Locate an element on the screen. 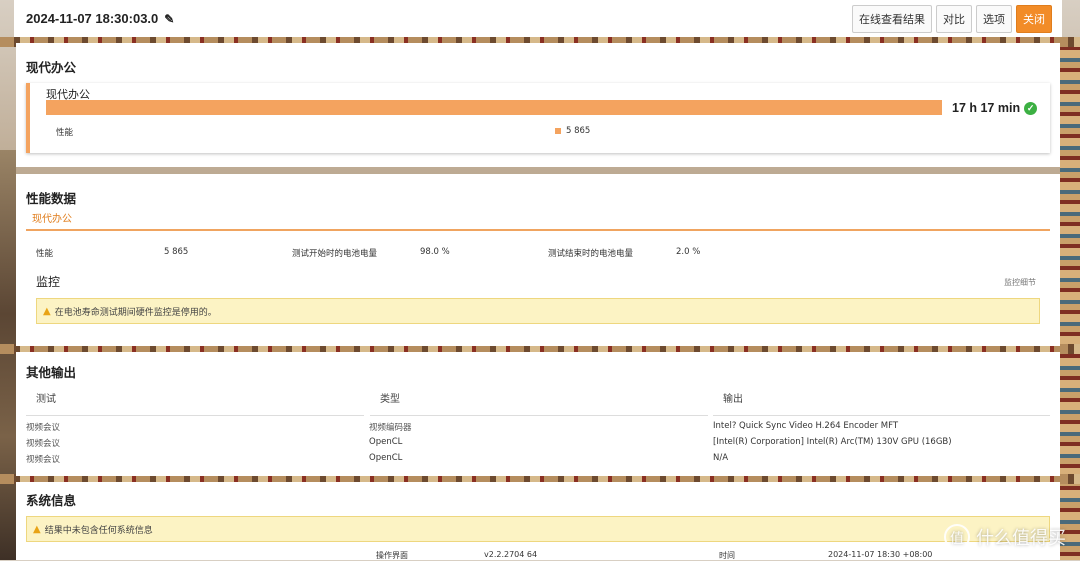 Image resolution: width=1080 pixels, height=561 pixels. monitoring-heading: 监控 is located at coordinates (48, 282).